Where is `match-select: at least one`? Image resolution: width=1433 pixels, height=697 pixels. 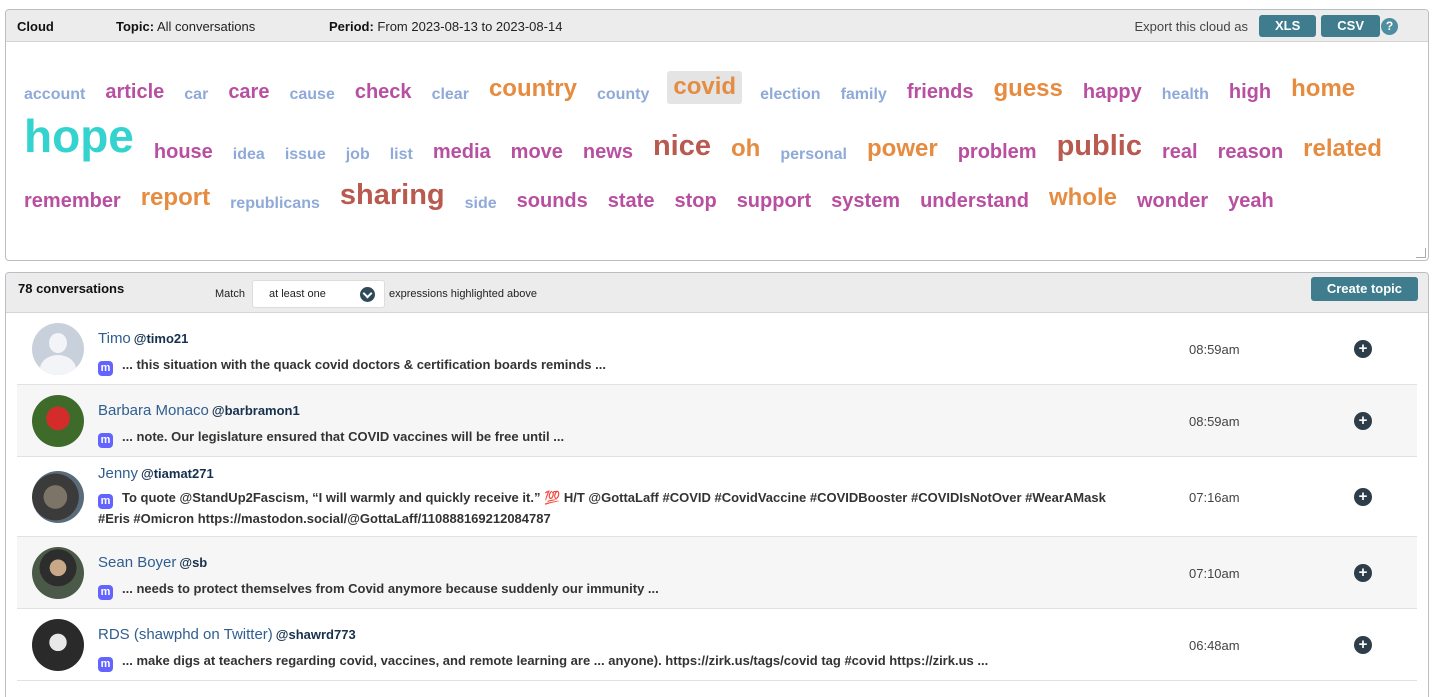
match-select: at least one is located at coordinates (318, 294).